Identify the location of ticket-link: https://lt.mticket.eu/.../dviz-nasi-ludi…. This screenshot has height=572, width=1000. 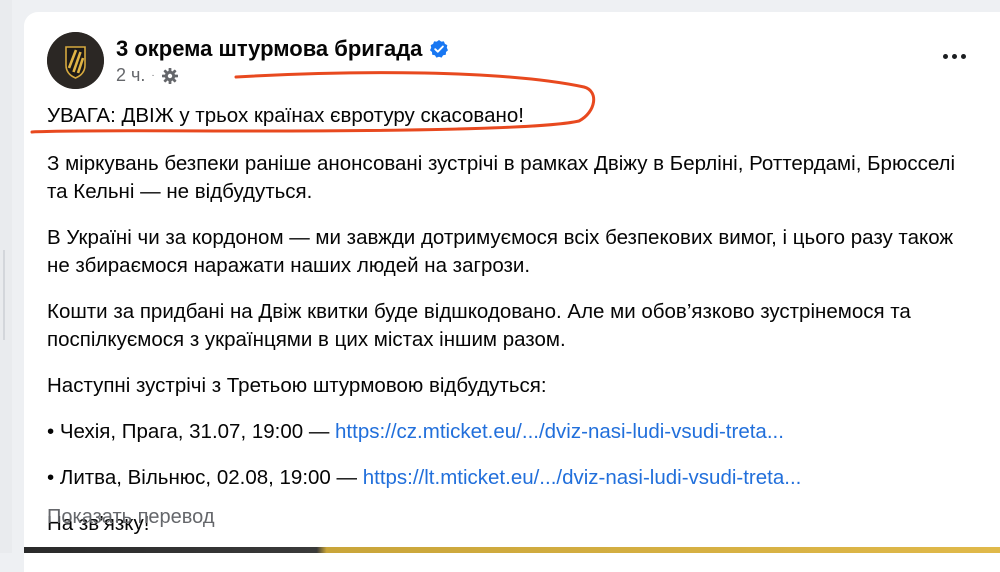
(582, 477).